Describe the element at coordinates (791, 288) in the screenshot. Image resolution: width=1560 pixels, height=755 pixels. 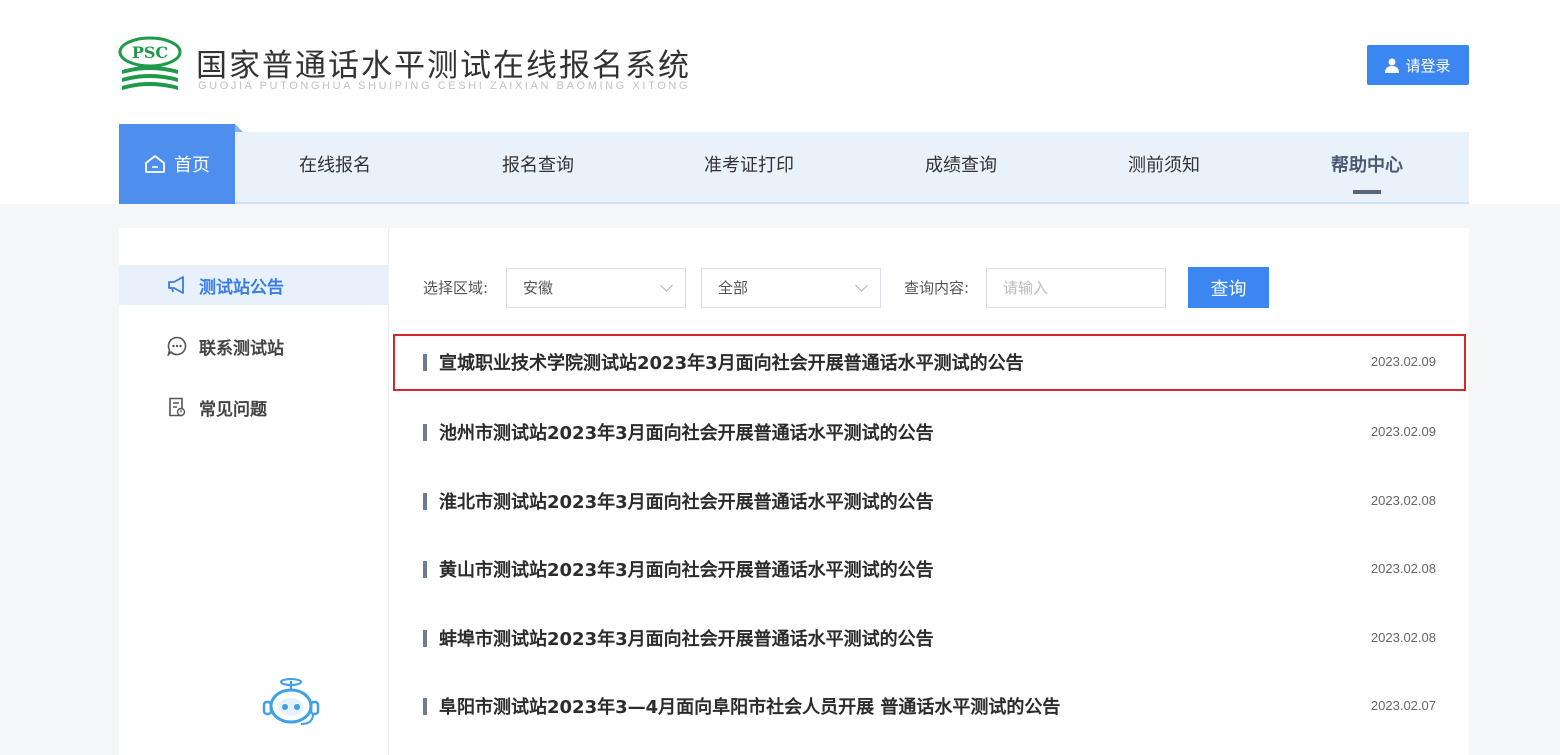
I see `category-select: 全部` at that location.